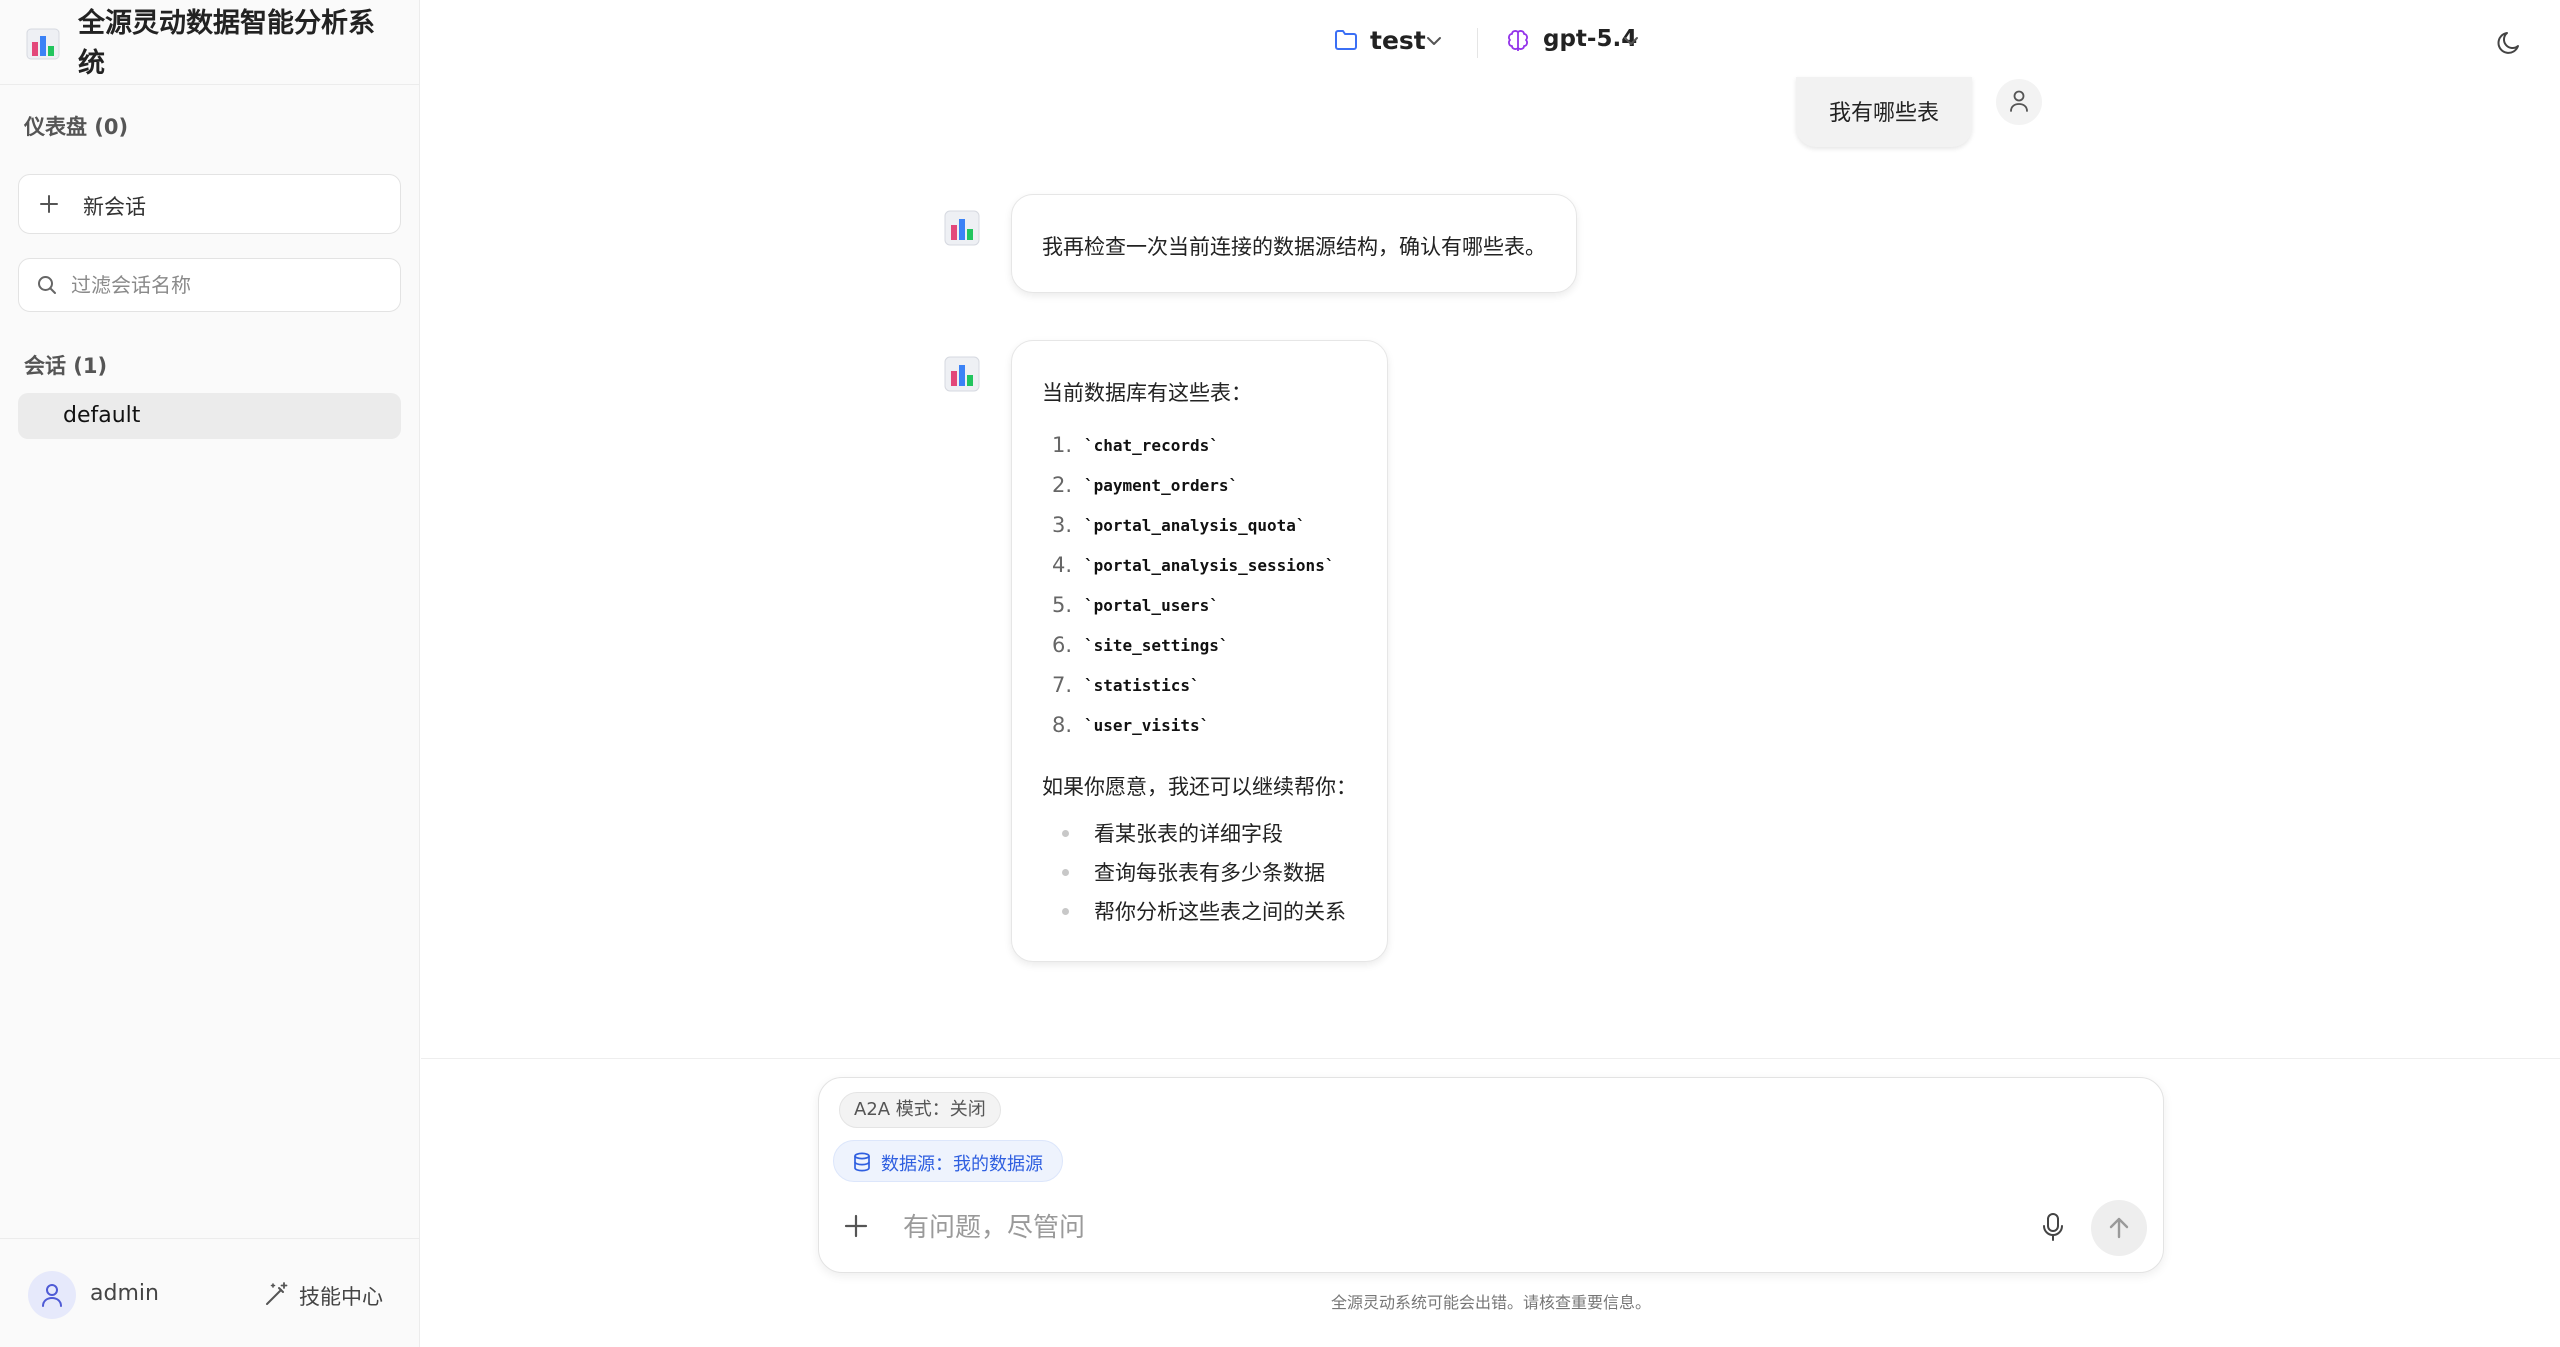 Image resolution: width=2560 pixels, height=1347 pixels. I want to click on table-name: `chat_records`, so click(1151, 445).